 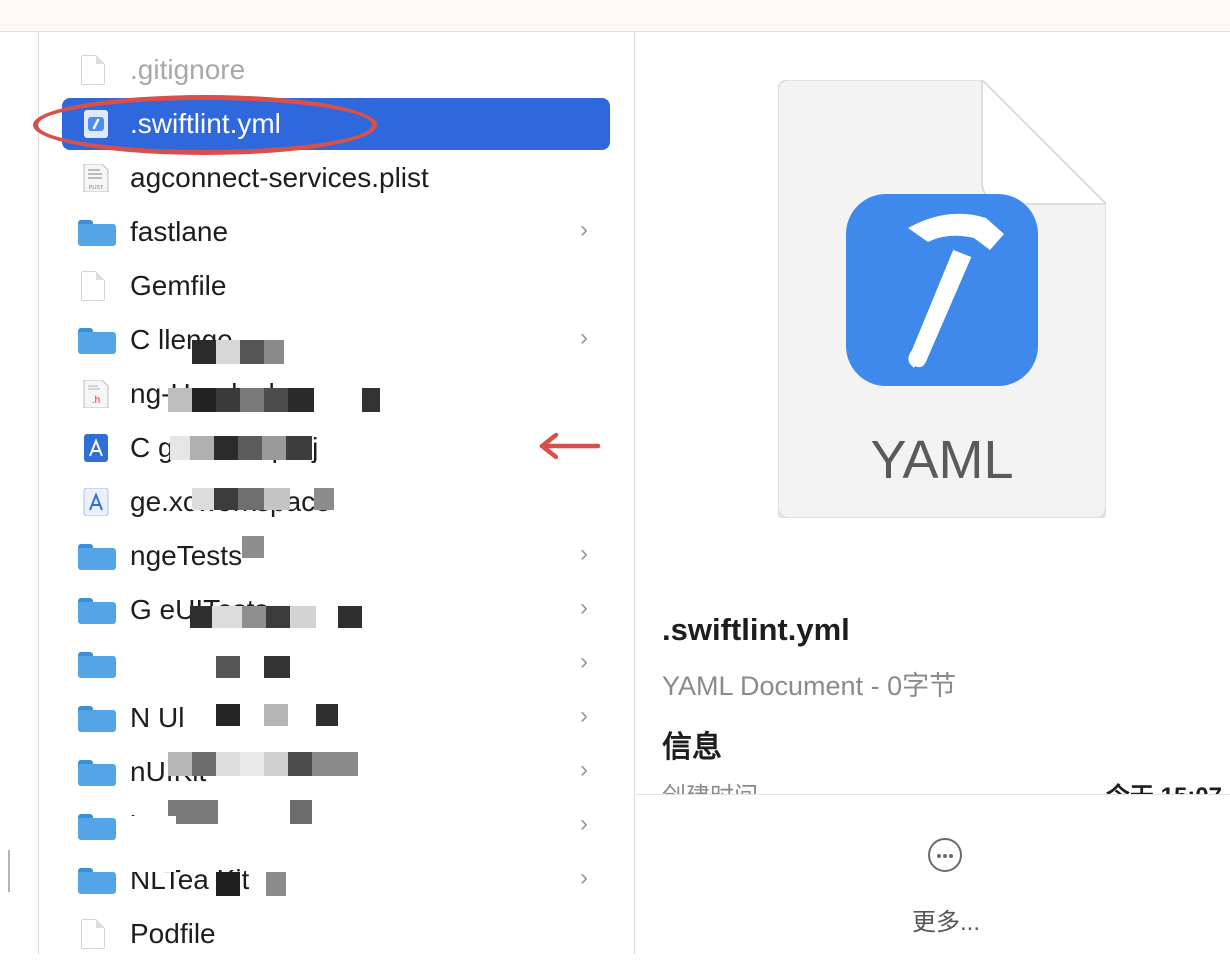 What do you see at coordinates (941, 460) in the screenshot?
I see `preview-badge-text: YAML` at bounding box center [941, 460].